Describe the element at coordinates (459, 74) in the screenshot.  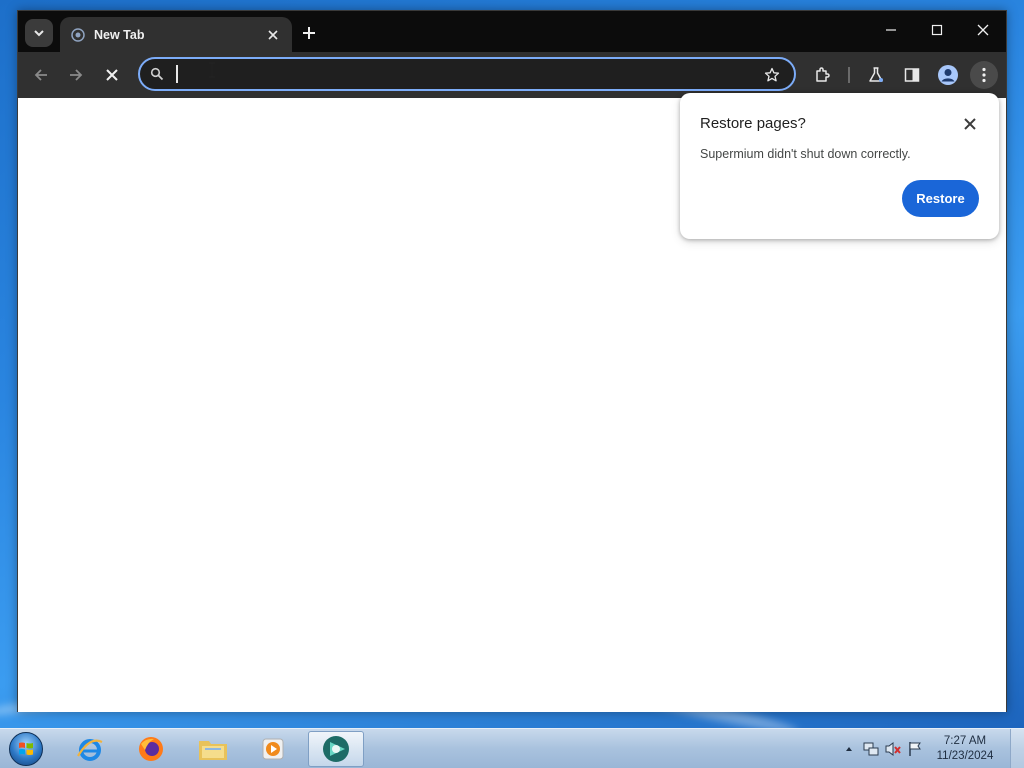
I see `address-input` at that location.